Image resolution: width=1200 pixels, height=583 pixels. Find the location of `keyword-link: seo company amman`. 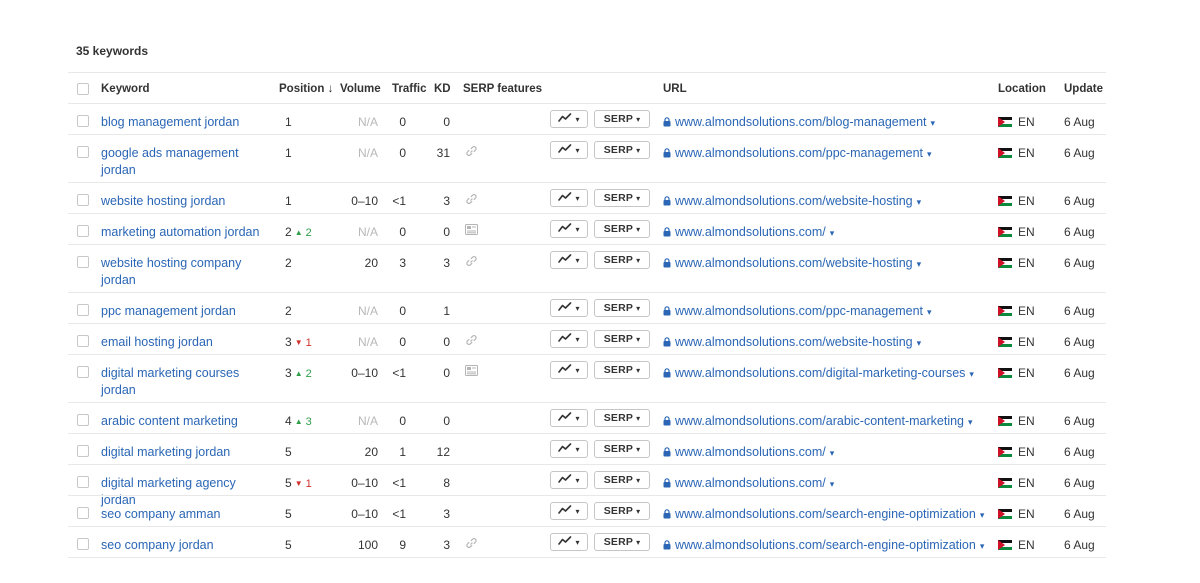

keyword-link: seo company amman is located at coordinates (186, 514).